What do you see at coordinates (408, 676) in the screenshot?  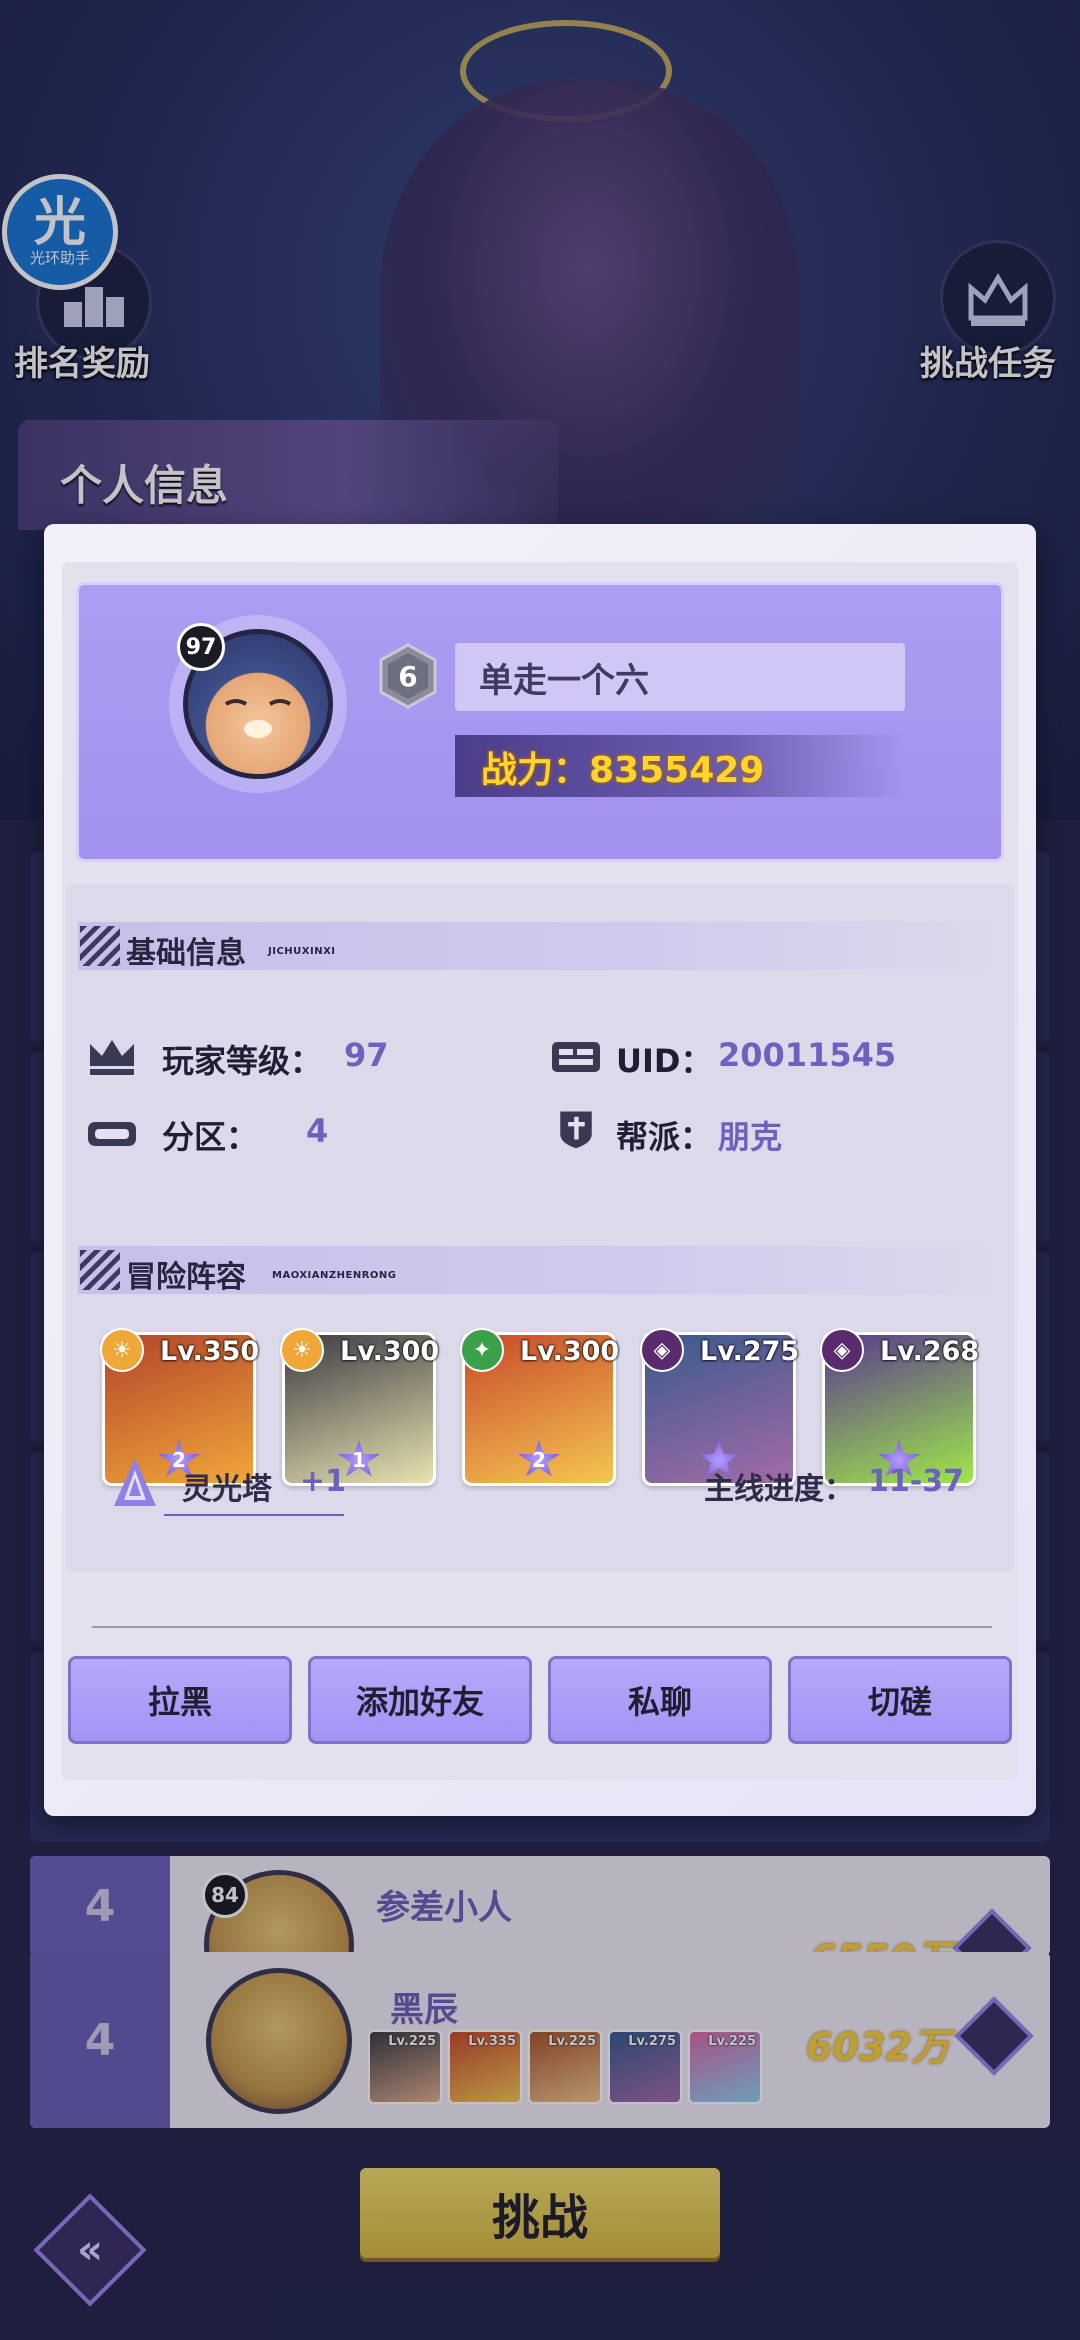 I see `rank-badge-number: 6` at bounding box center [408, 676].